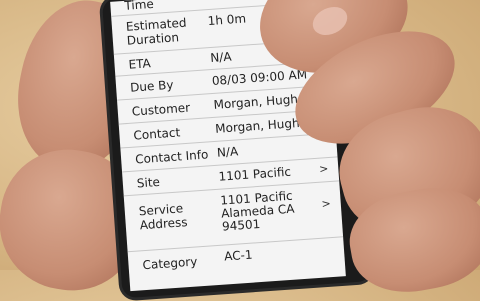  Describe the element at coordinates (255, 174) in the screenshot. I see `row-value: 1101 Pacific` at that location.